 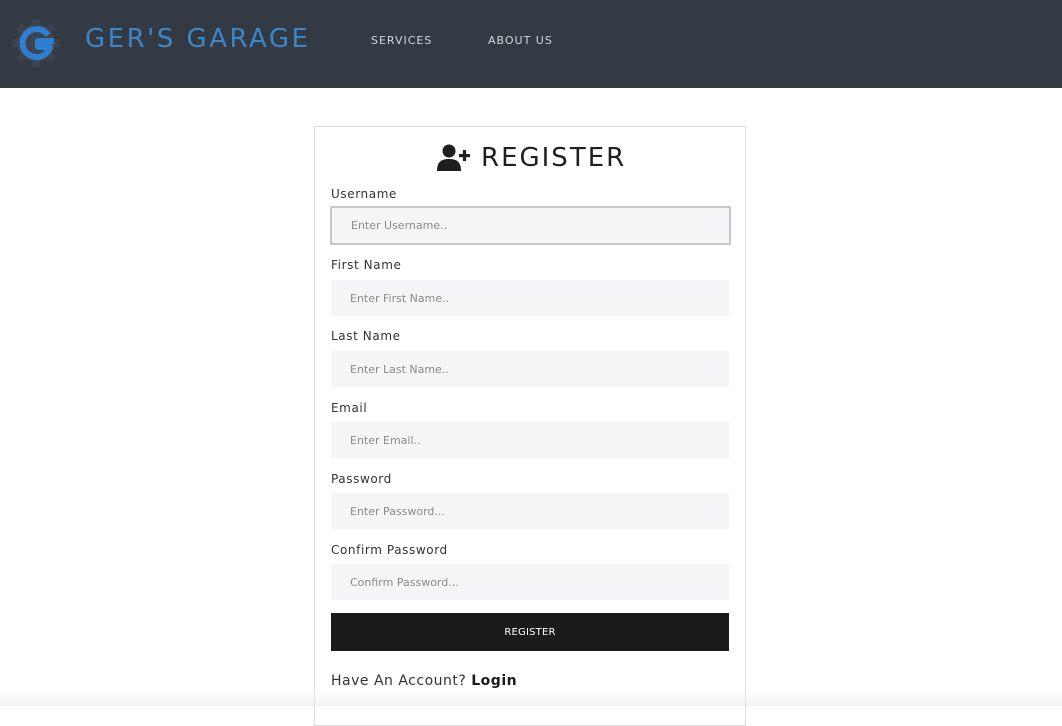 I want to click on gear-g-logo-icon, so click(x=36, y=43).